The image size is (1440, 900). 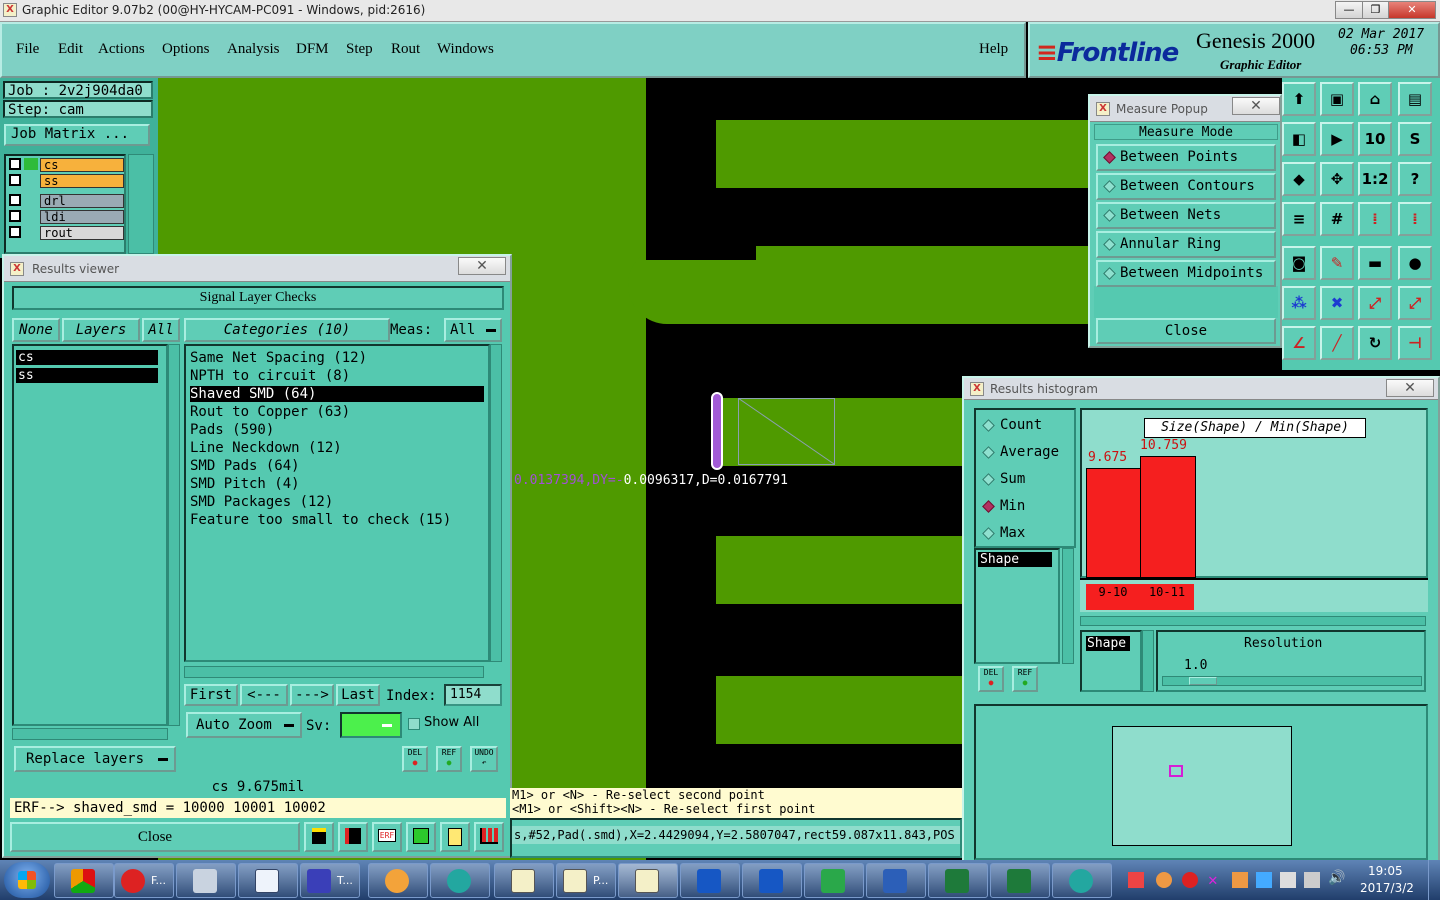 I want to click on pad-icon: ◙, so click(x=1299, y=263).